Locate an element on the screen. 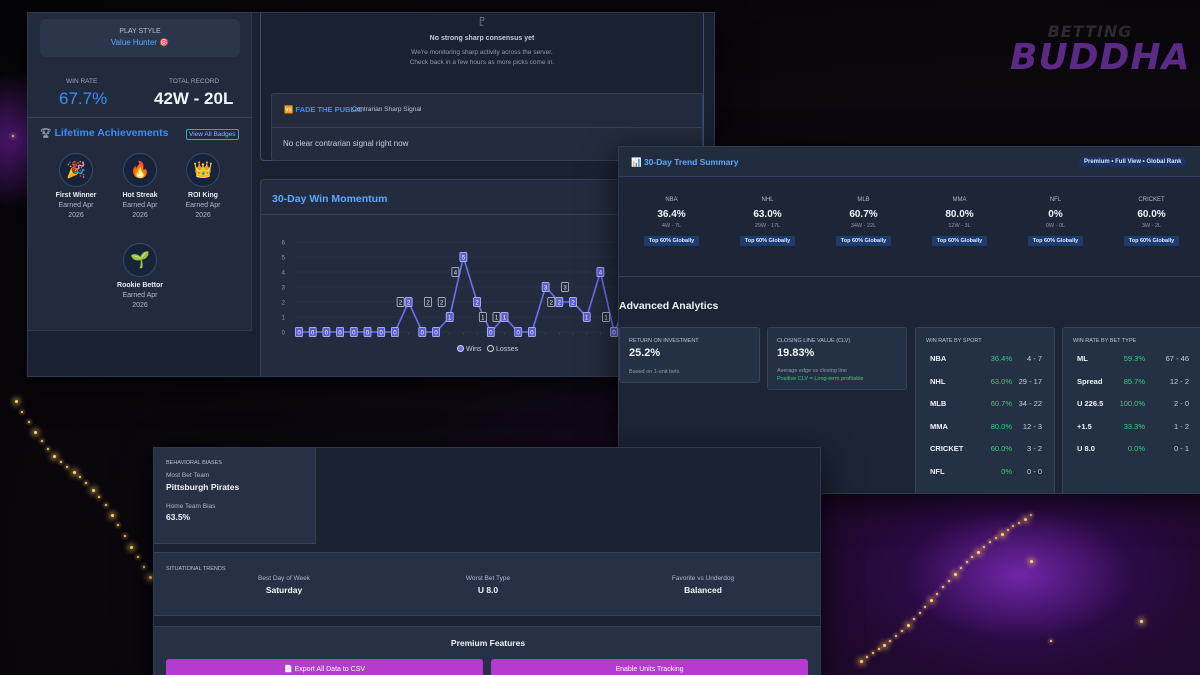 This screenshot has height=675, width=1200. by-type-title: WIN RATE BY BET TYPE is located at coordinates (1105, 341).